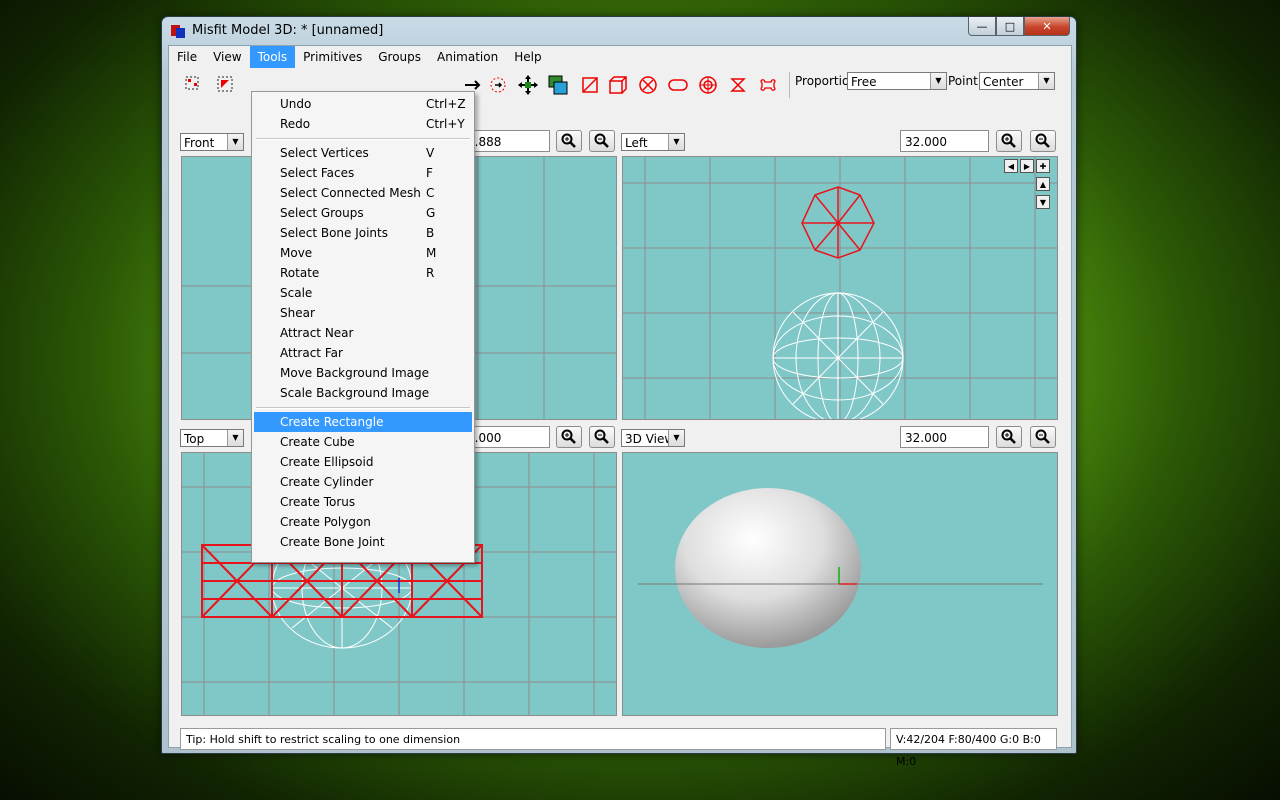  I want to click on menu-groups: Groups, so click(399, 57).